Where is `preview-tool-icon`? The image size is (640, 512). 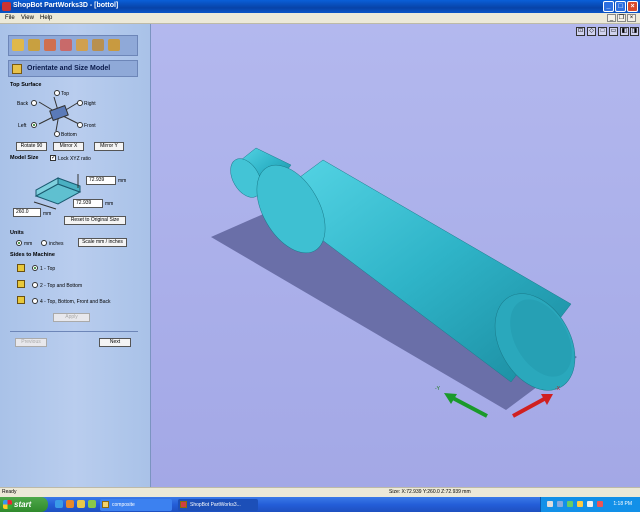
preview-tool-icon is located at coordinates (98, 45).